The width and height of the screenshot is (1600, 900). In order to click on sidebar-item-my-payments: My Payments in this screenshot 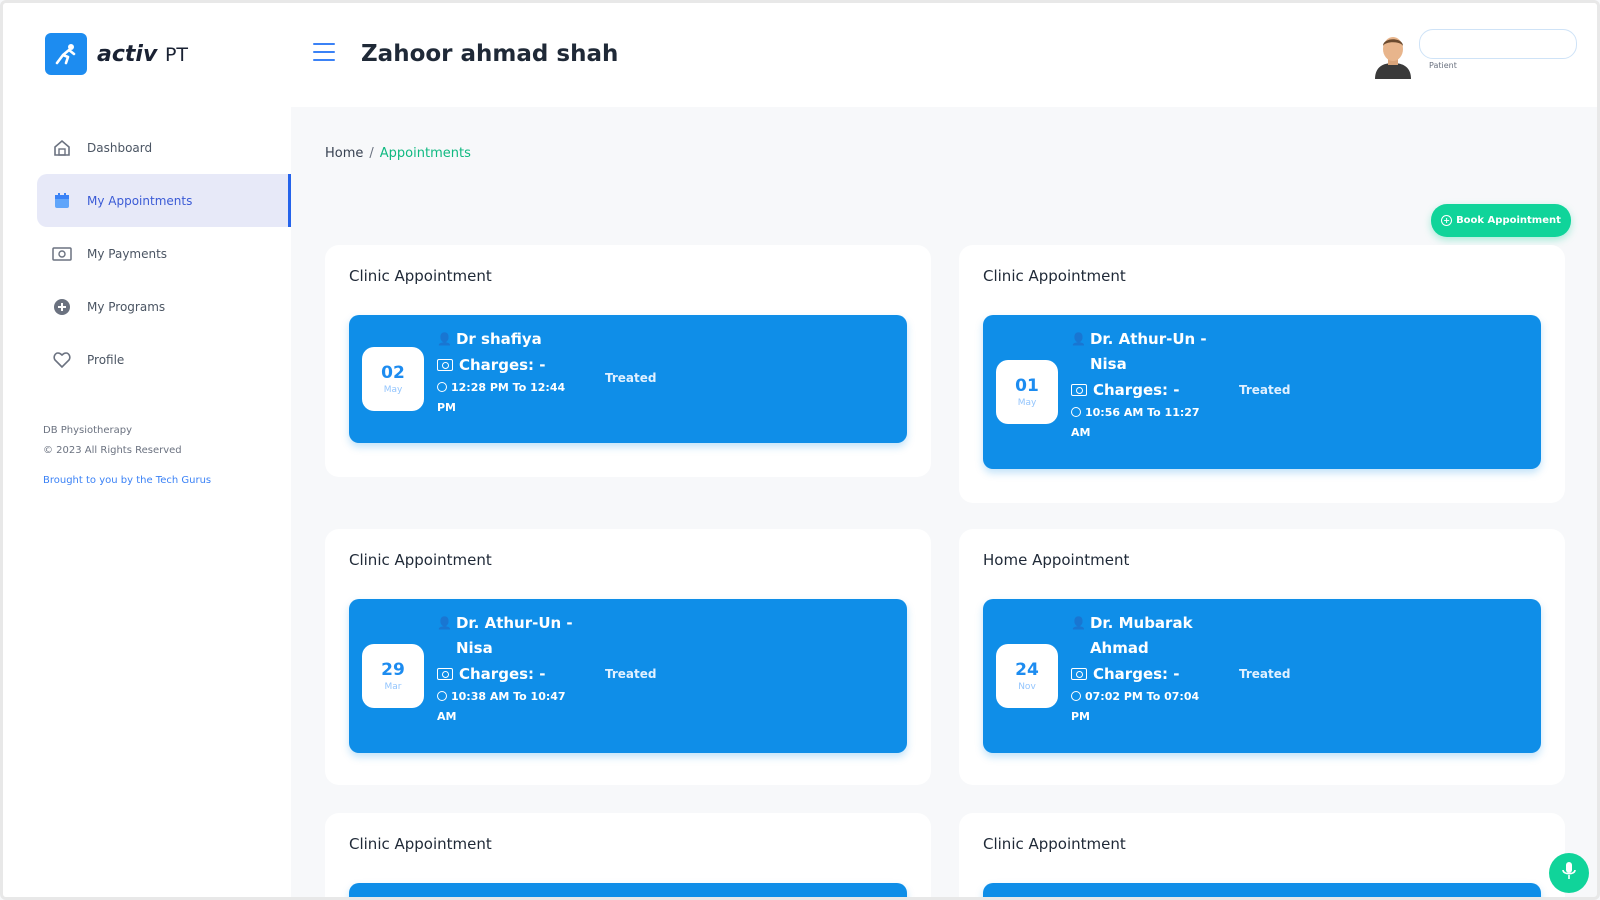, I will do `click(164, 253)`.